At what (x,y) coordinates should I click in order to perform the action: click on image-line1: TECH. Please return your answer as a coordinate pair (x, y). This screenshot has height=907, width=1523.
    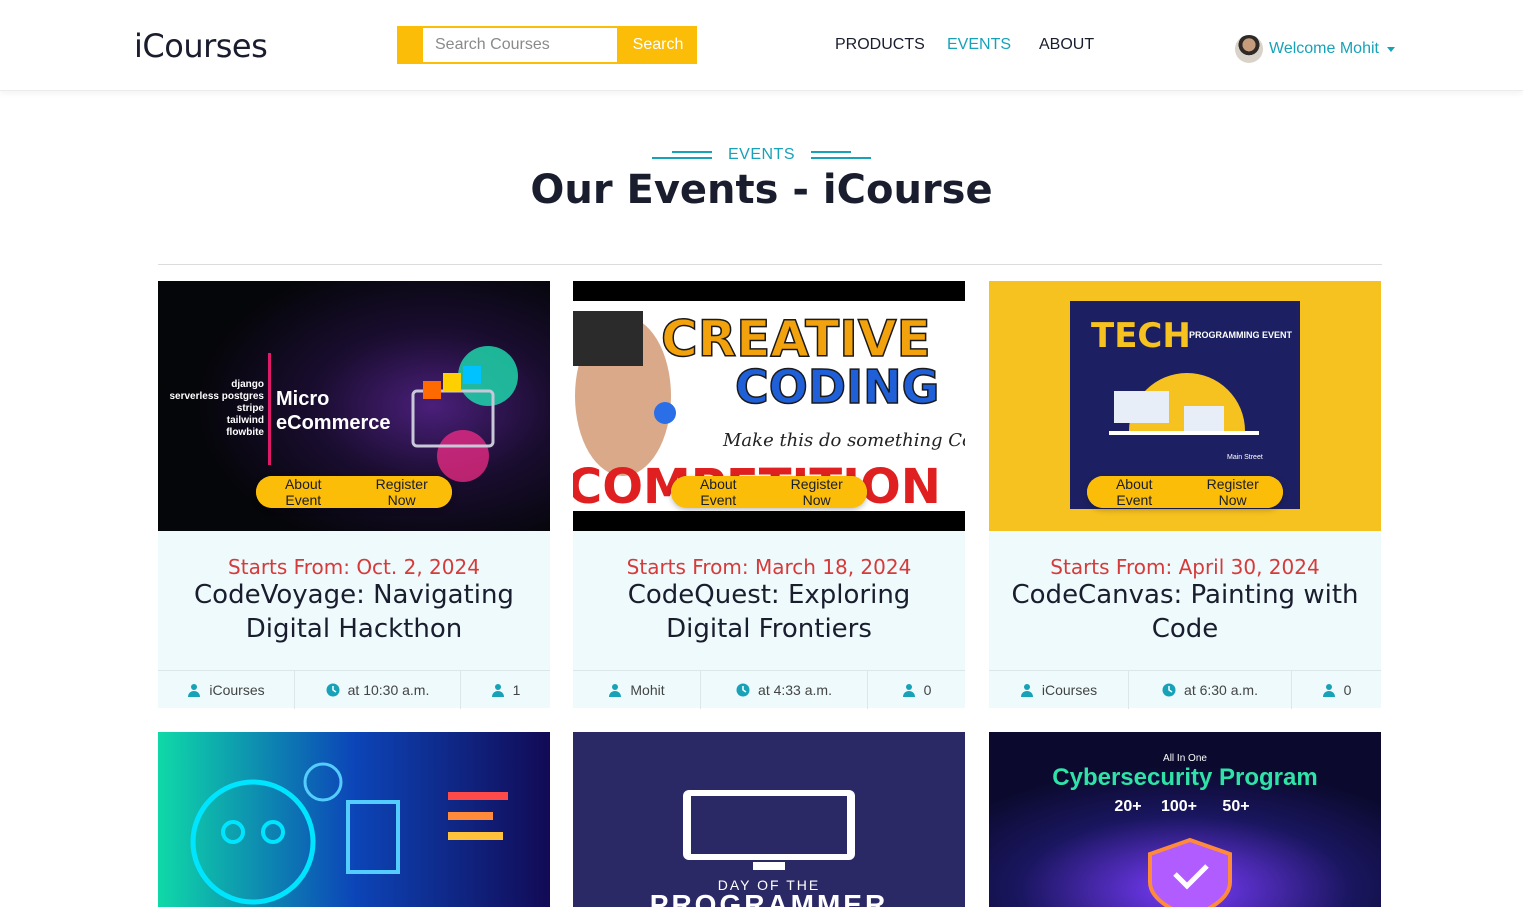
    Looking at the image, I should click on (1141, 336).